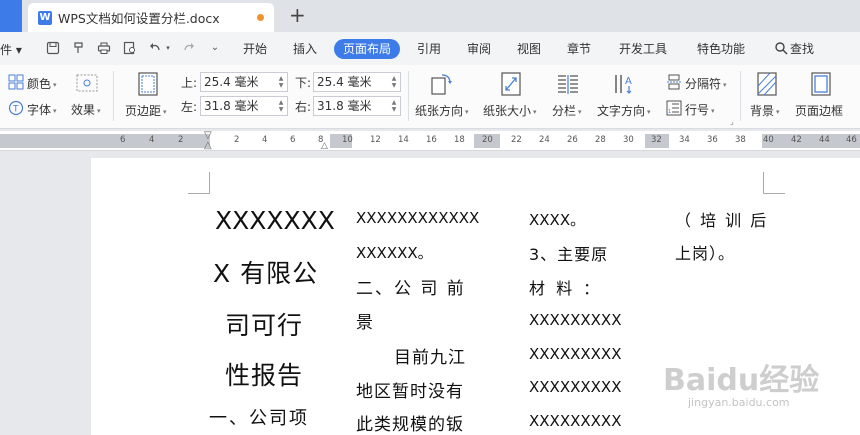 The image size is (860, 435). What do you see at coordinates (189, 48) in the screenshot?
I see `redo-icon` at bounding box center [189, 48].